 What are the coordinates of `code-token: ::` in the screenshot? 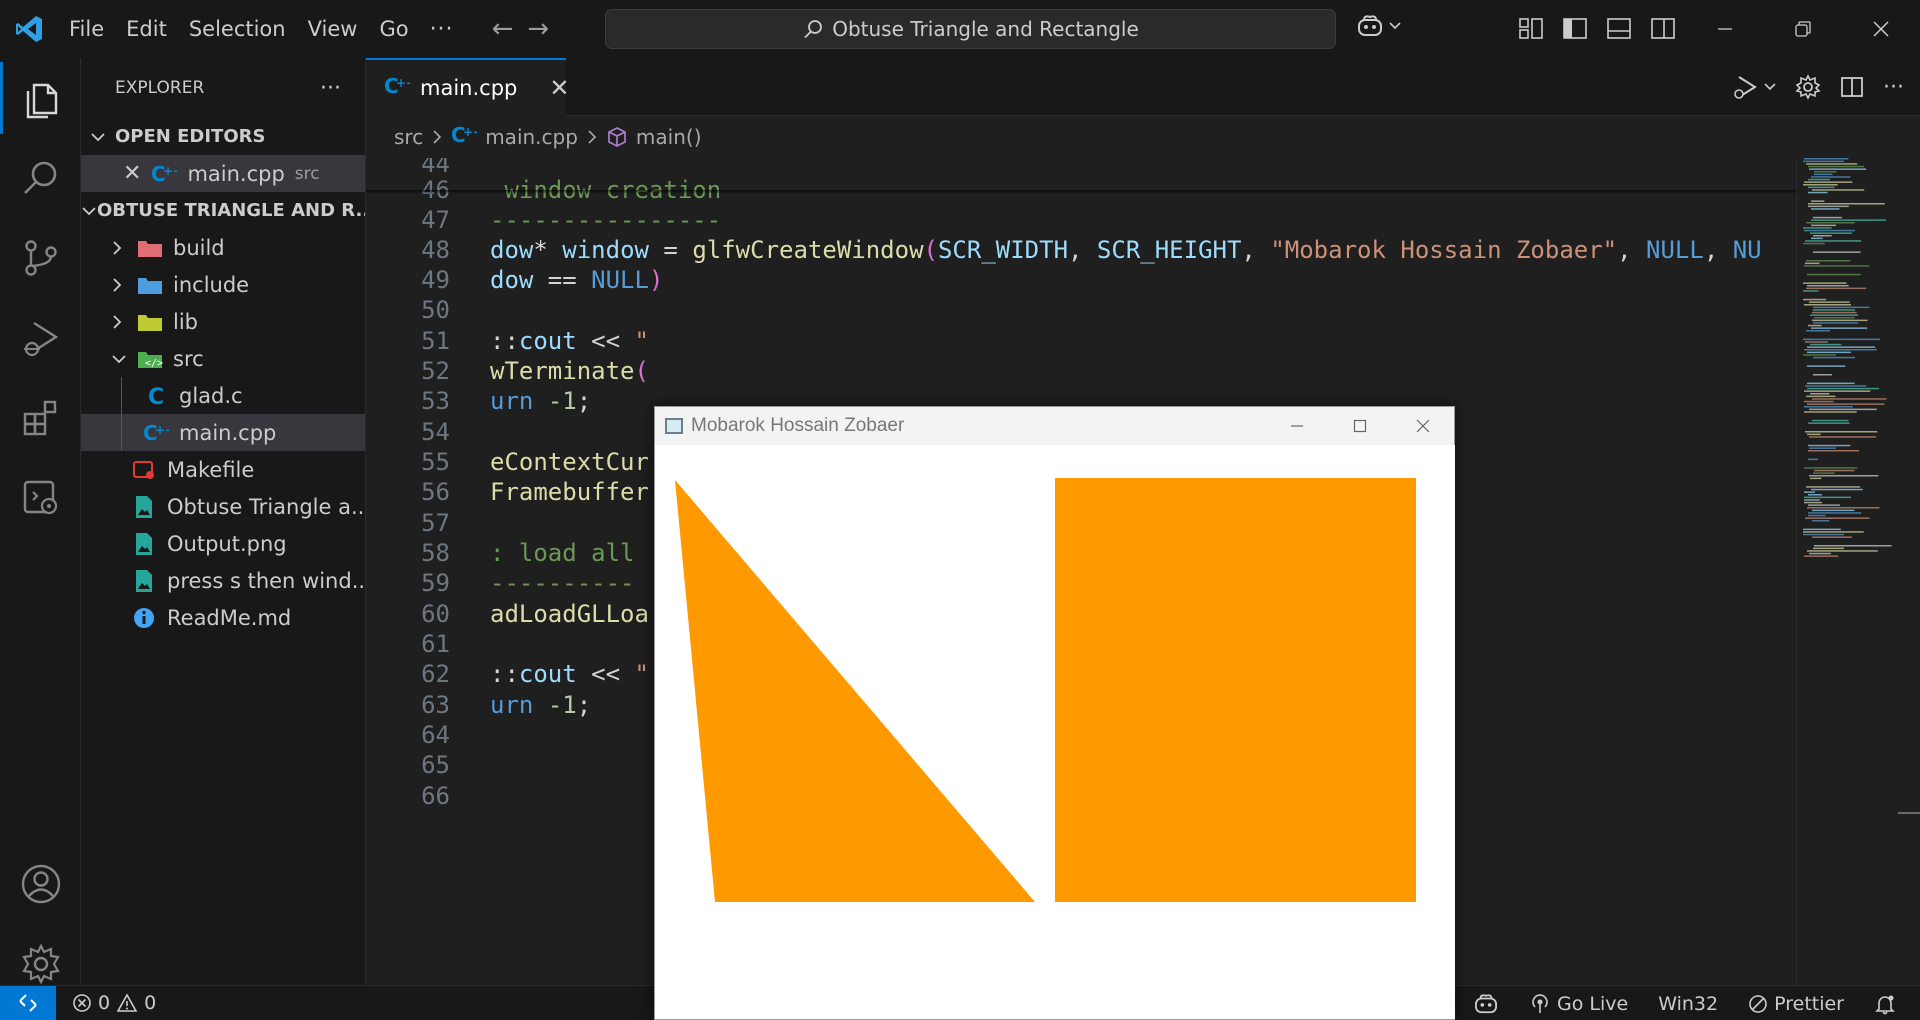 It's located at (504, 674).